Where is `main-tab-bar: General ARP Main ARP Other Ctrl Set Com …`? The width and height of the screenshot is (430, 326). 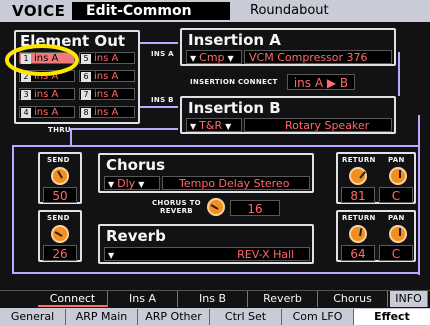 main-tab-bar: General ARP Main ARP Other Ctrl Set Com … is located at coordinates (215, 317).